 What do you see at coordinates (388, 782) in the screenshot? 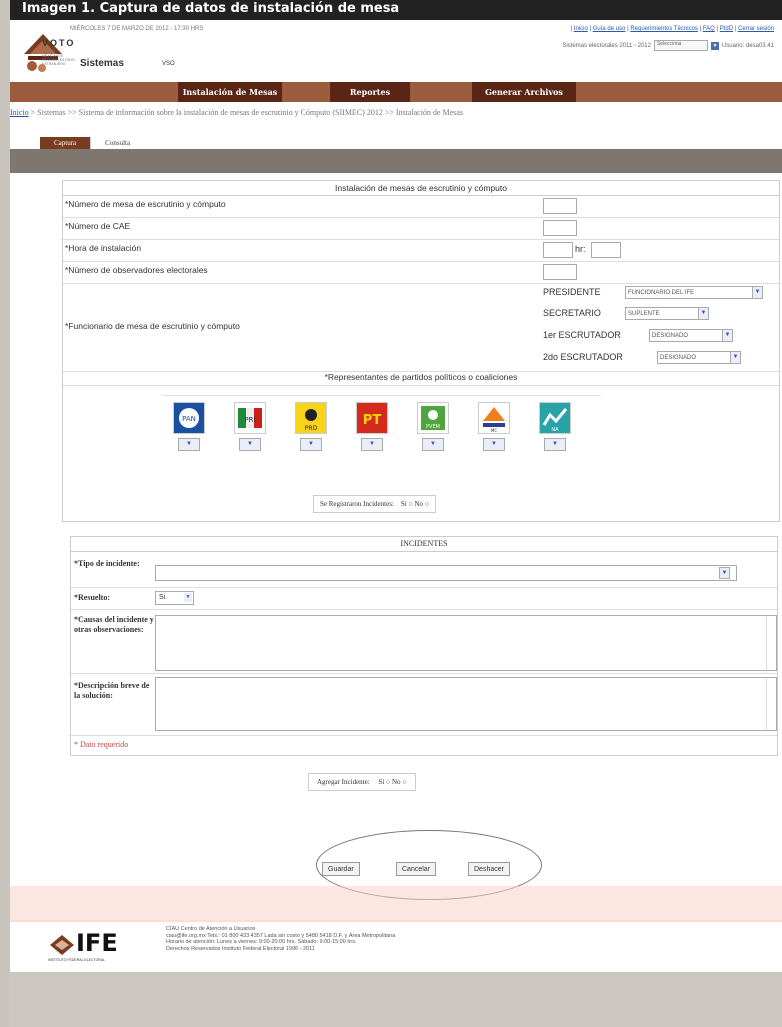
I see `agregar-radio-si: ○` at bounding box center [388, 782].